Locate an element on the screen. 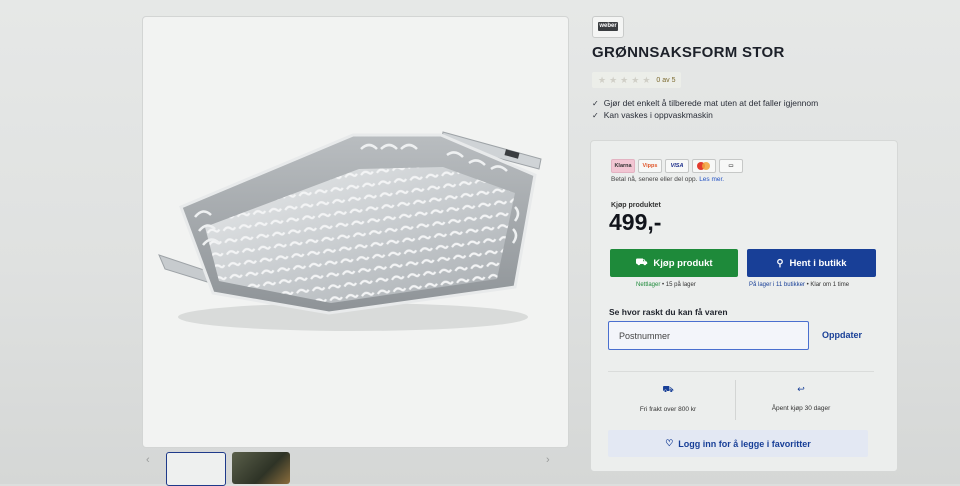 The image size is (960, 486). rating-badge: ★ ★ ★ ★ ★ 0 av 5 is located at coordinates (637, 80).